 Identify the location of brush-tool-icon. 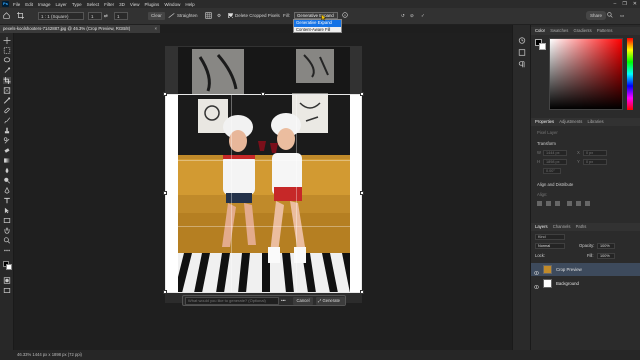
(7, 120).